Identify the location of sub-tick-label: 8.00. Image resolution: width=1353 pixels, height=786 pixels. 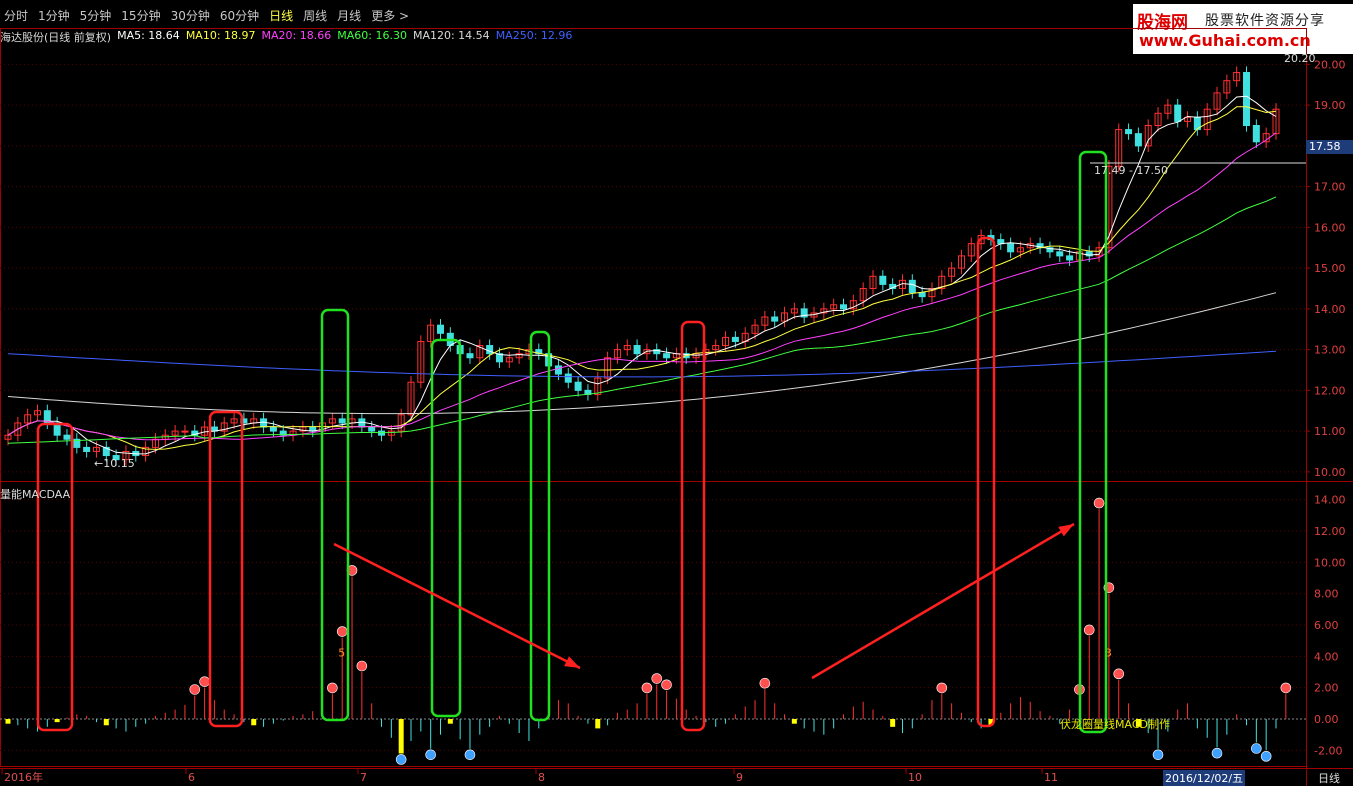
(1326, 594).